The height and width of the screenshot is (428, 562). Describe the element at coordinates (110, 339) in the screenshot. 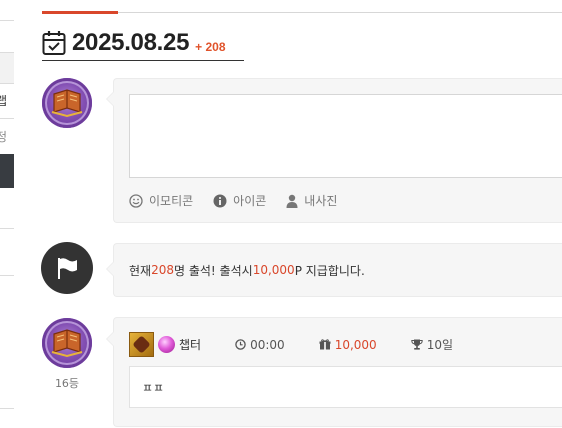

I see `entry-arrow` at that location.